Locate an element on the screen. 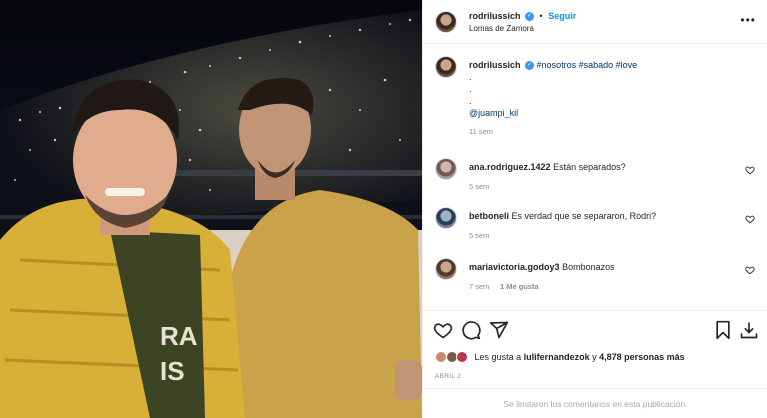 Image resolution: width=767 pixels, height=418 pixels. author-username: rodrilussich is located at coordinates (495, 16).